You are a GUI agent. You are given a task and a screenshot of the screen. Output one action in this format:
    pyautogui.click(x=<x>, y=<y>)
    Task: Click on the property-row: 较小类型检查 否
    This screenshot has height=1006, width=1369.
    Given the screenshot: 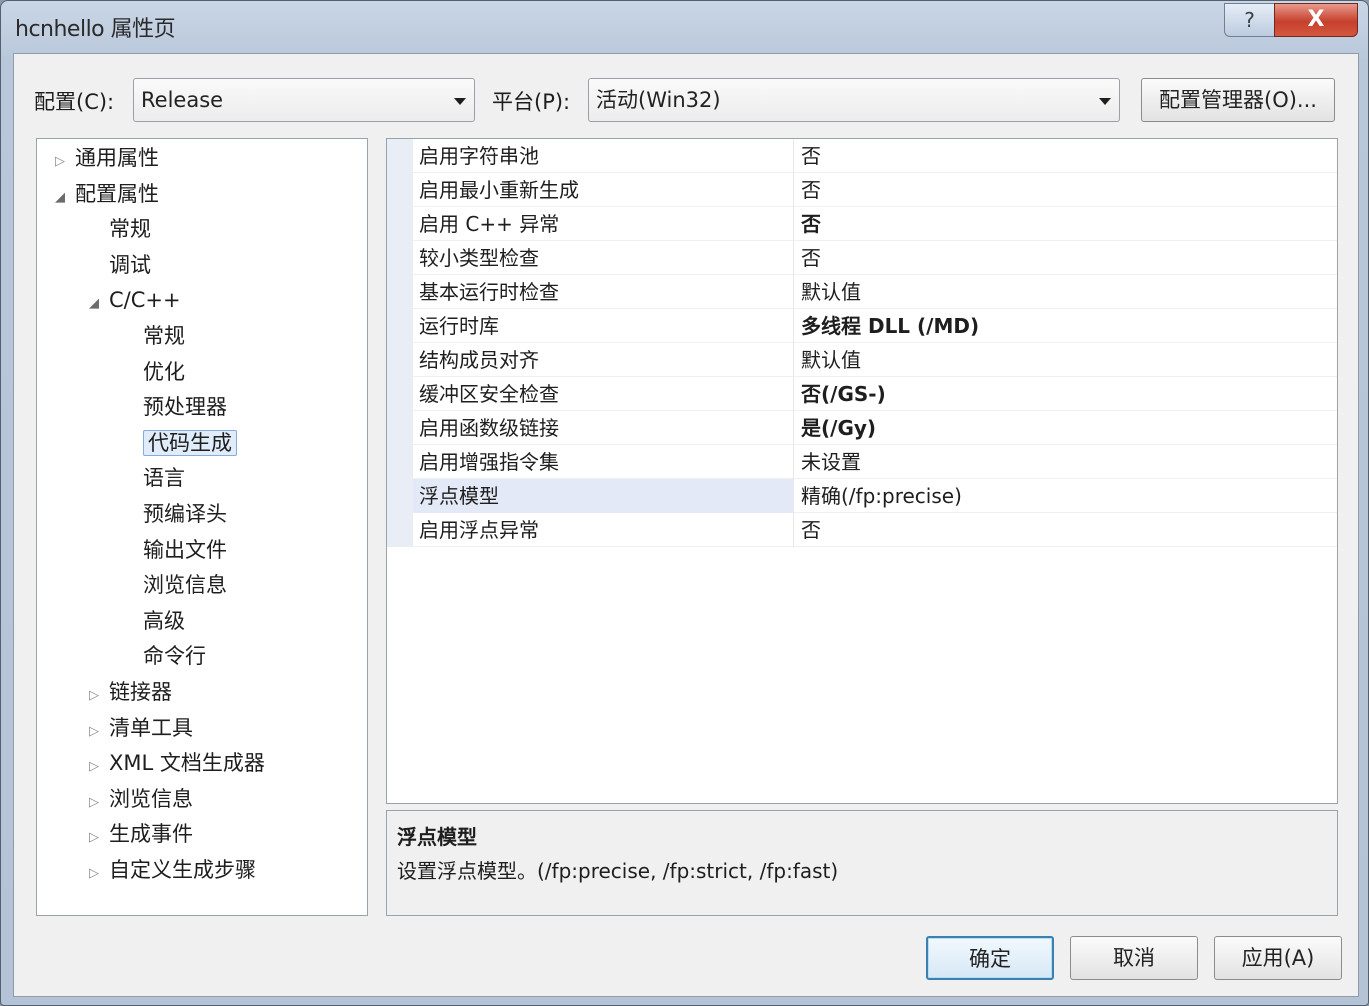 What is the action you would take?
    pyautogui.click(x=875, y=258)
    